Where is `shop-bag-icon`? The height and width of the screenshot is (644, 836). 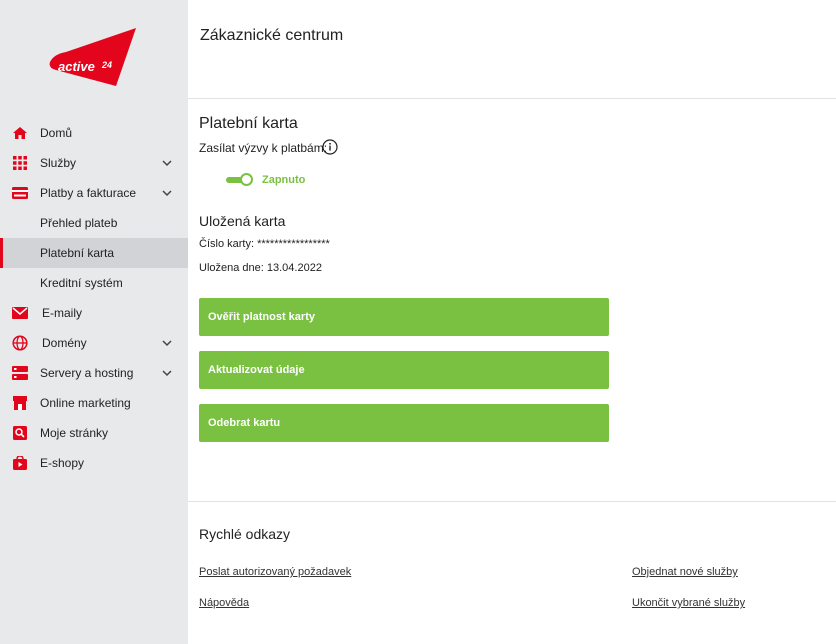
shop-bag-icon is located at coordinates (20, 463).